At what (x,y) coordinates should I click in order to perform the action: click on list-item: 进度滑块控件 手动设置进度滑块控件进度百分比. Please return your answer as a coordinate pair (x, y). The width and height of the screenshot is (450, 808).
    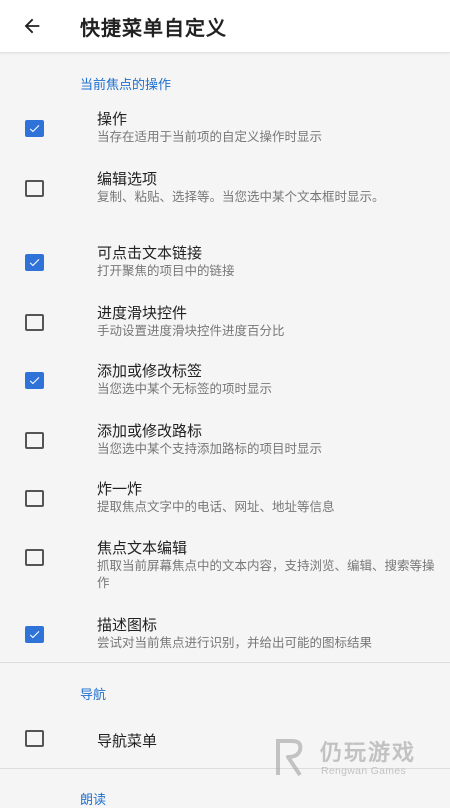
    Looking at the image, I should click on (225, 326).